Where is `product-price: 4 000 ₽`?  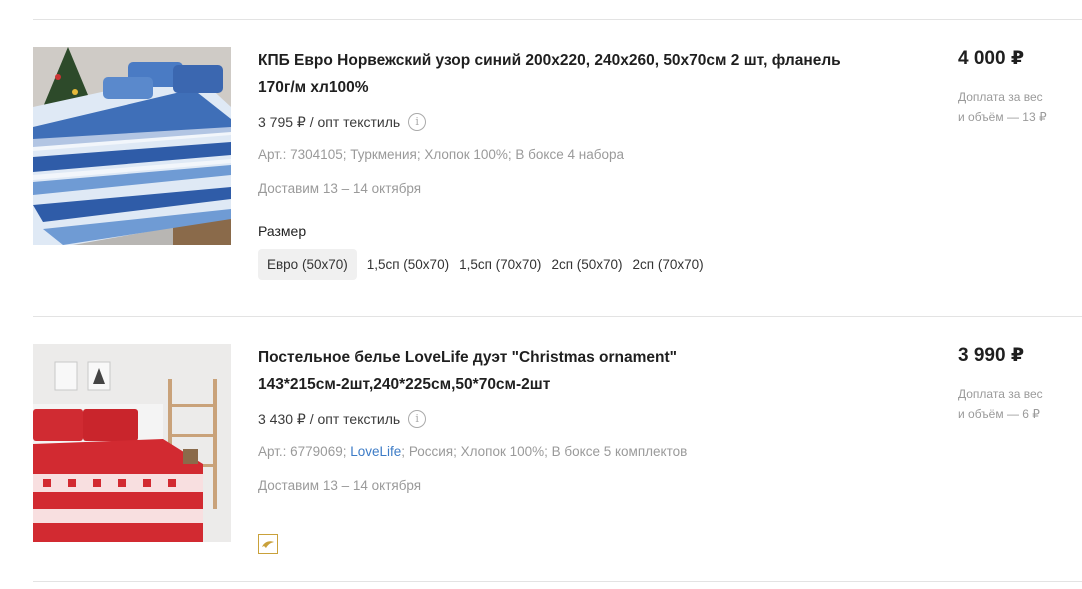 product-price: 4 000 ₽ is located at coordinates (991, 58).